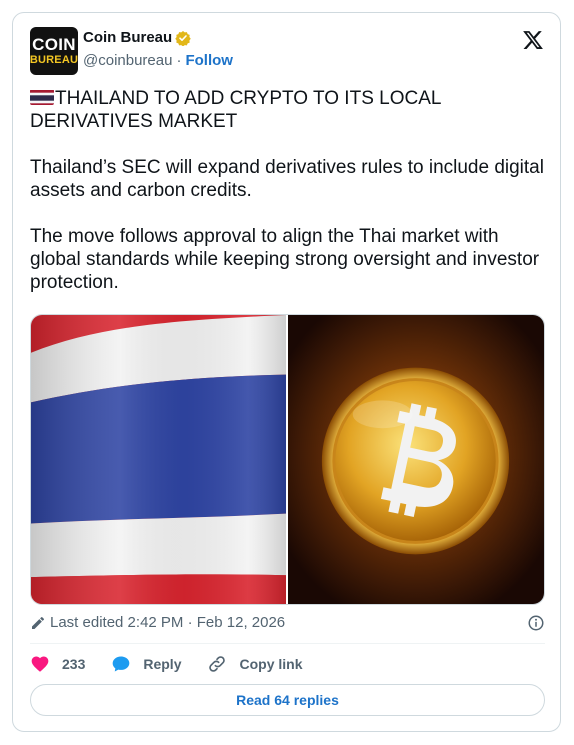 The height and width of the screenshot is (745, 574). I want to click on read-replies-button: Read 64 replies, so click(287, 700).